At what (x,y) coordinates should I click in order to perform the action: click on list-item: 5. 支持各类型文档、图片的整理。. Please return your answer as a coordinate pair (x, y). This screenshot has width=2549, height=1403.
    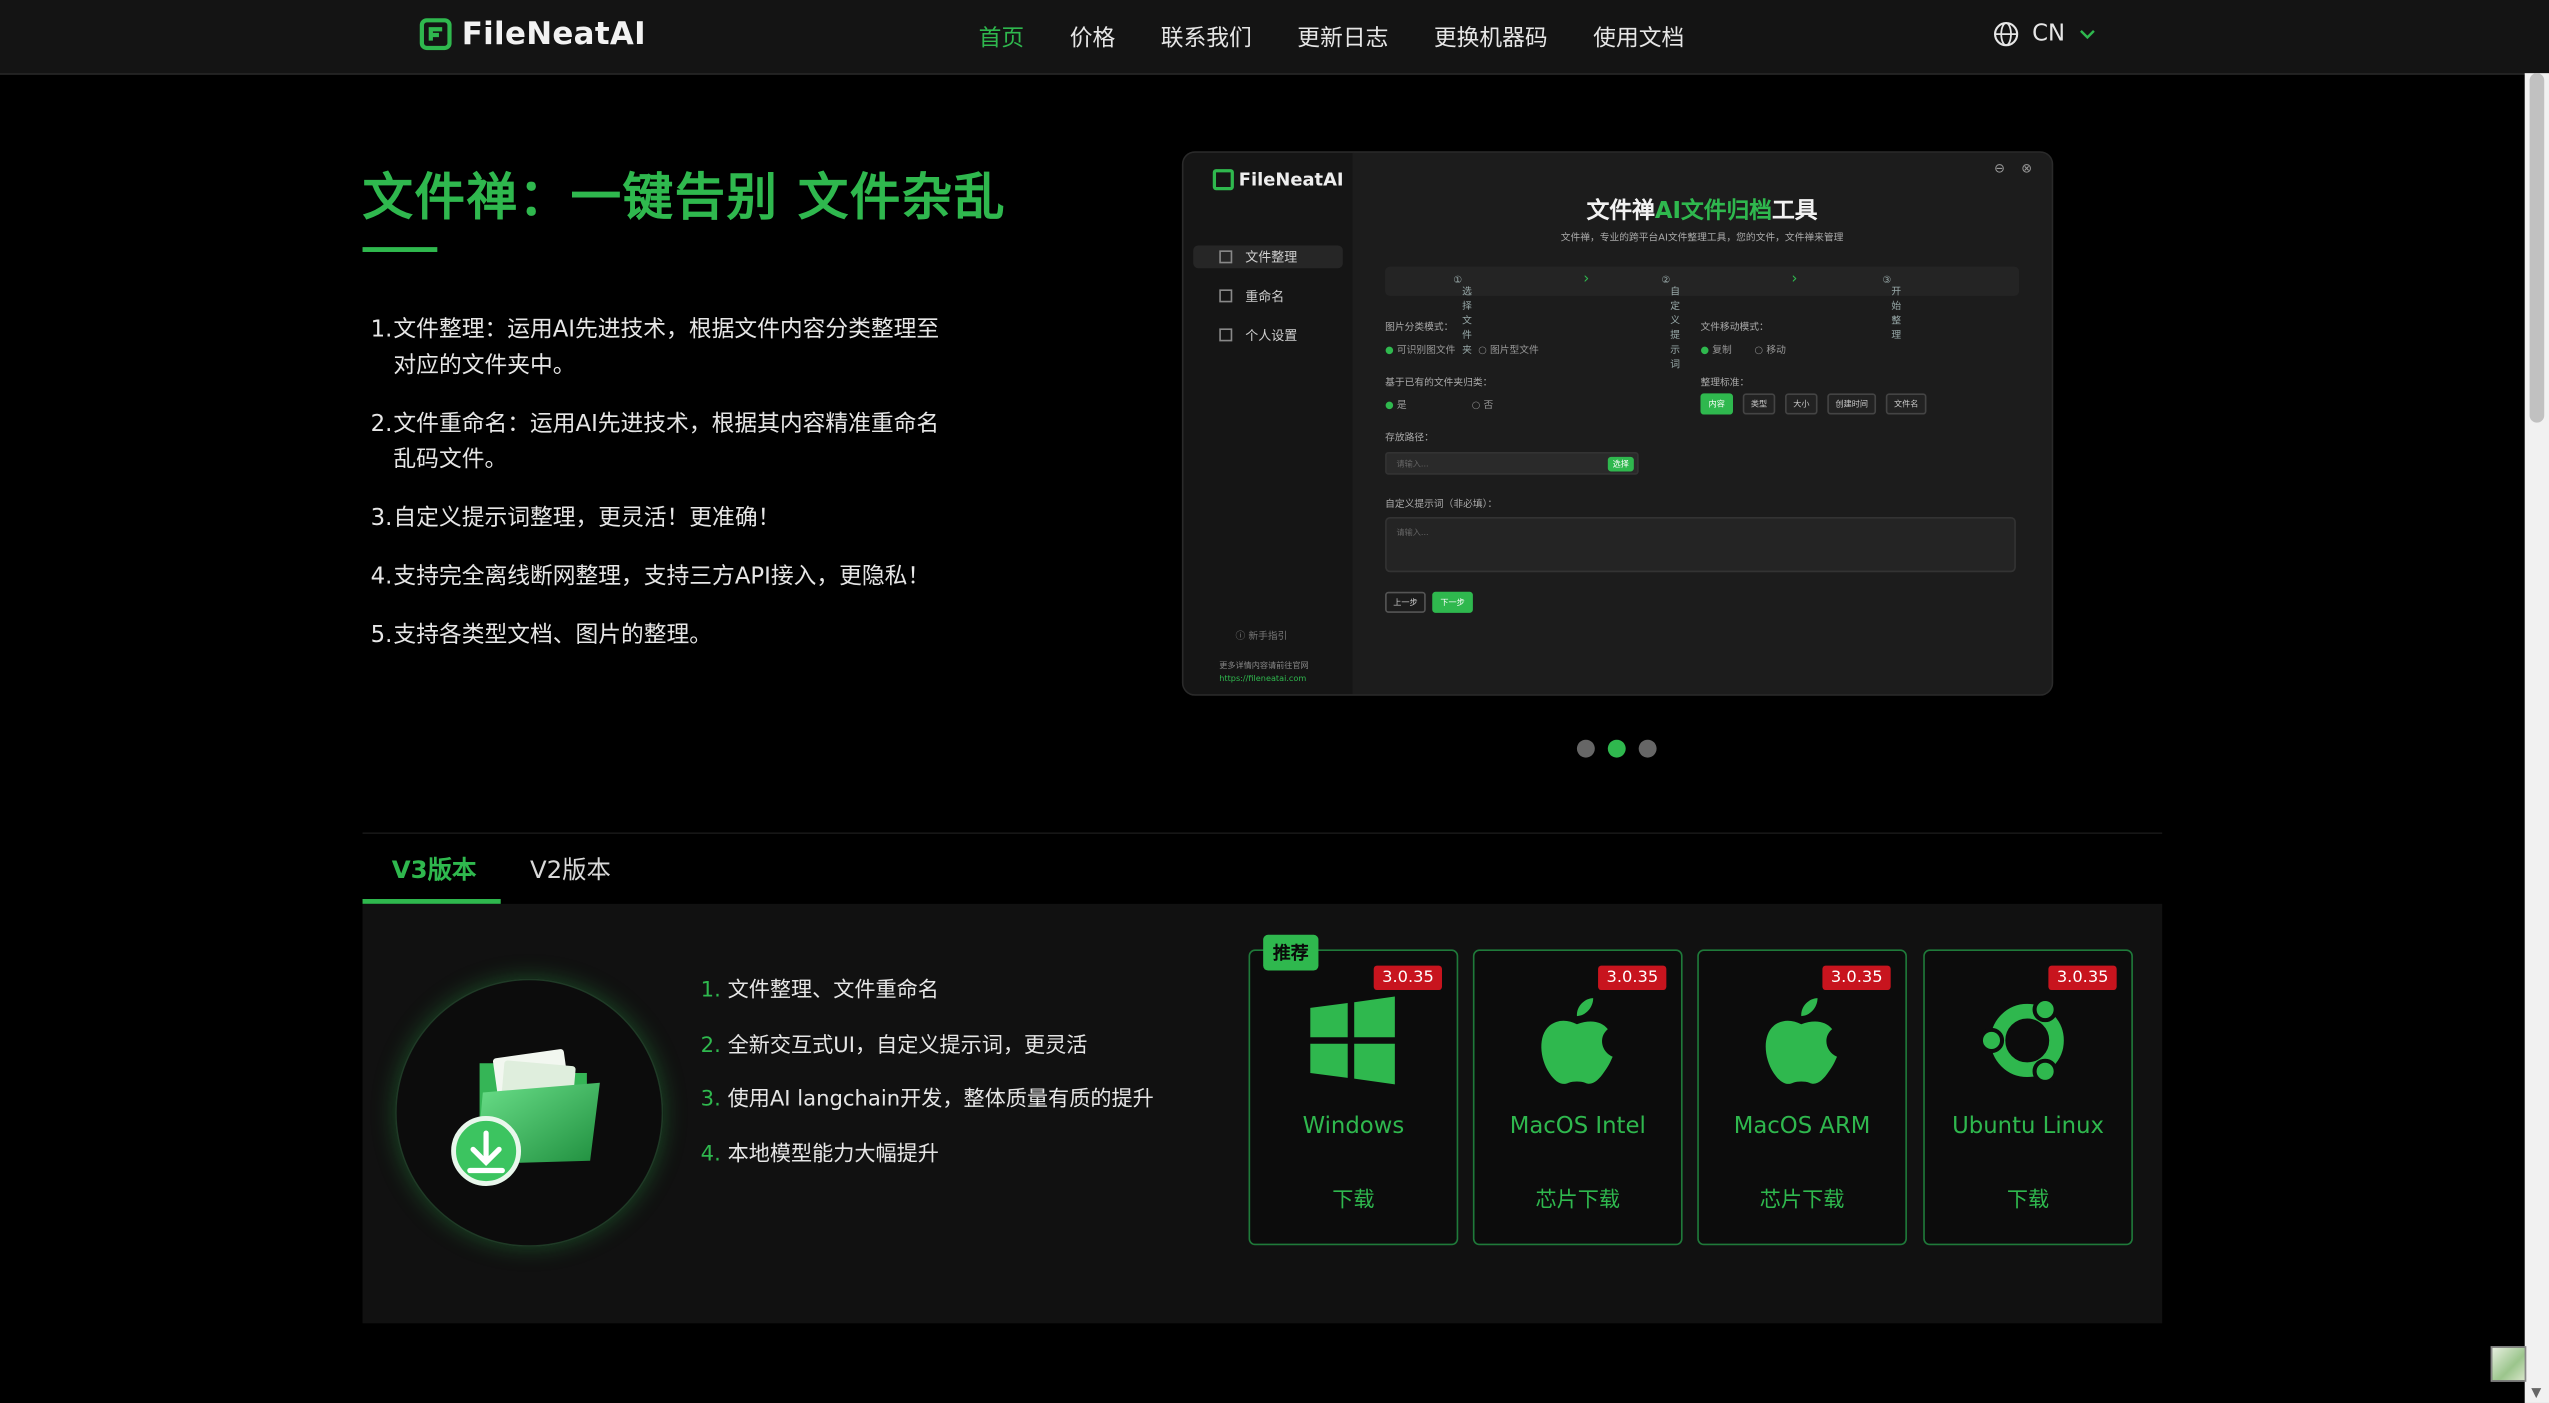
    Looking at the image, I should click on (663, 636).